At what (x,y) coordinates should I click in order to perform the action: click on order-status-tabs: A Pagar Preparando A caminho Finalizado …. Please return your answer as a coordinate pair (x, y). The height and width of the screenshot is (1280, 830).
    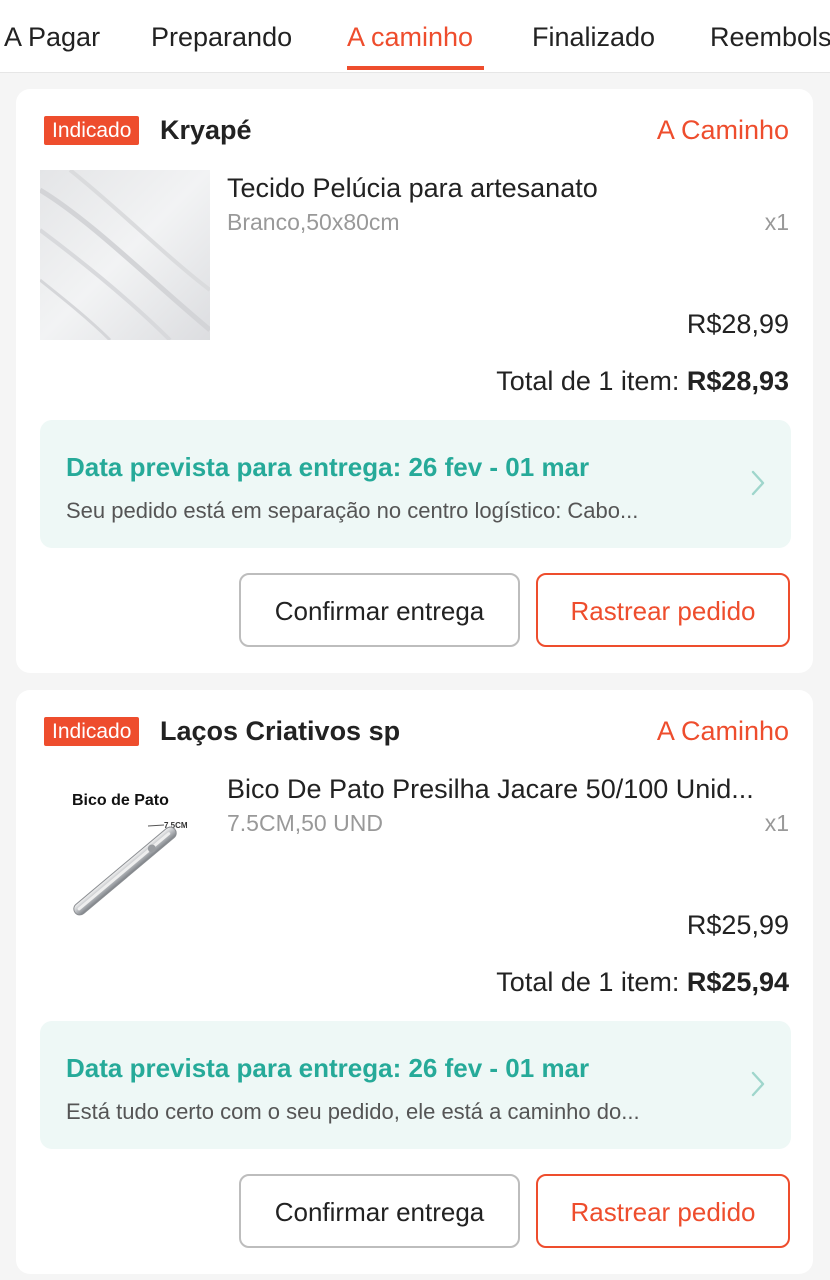
    Looking at the image, I should click on (415, 36).